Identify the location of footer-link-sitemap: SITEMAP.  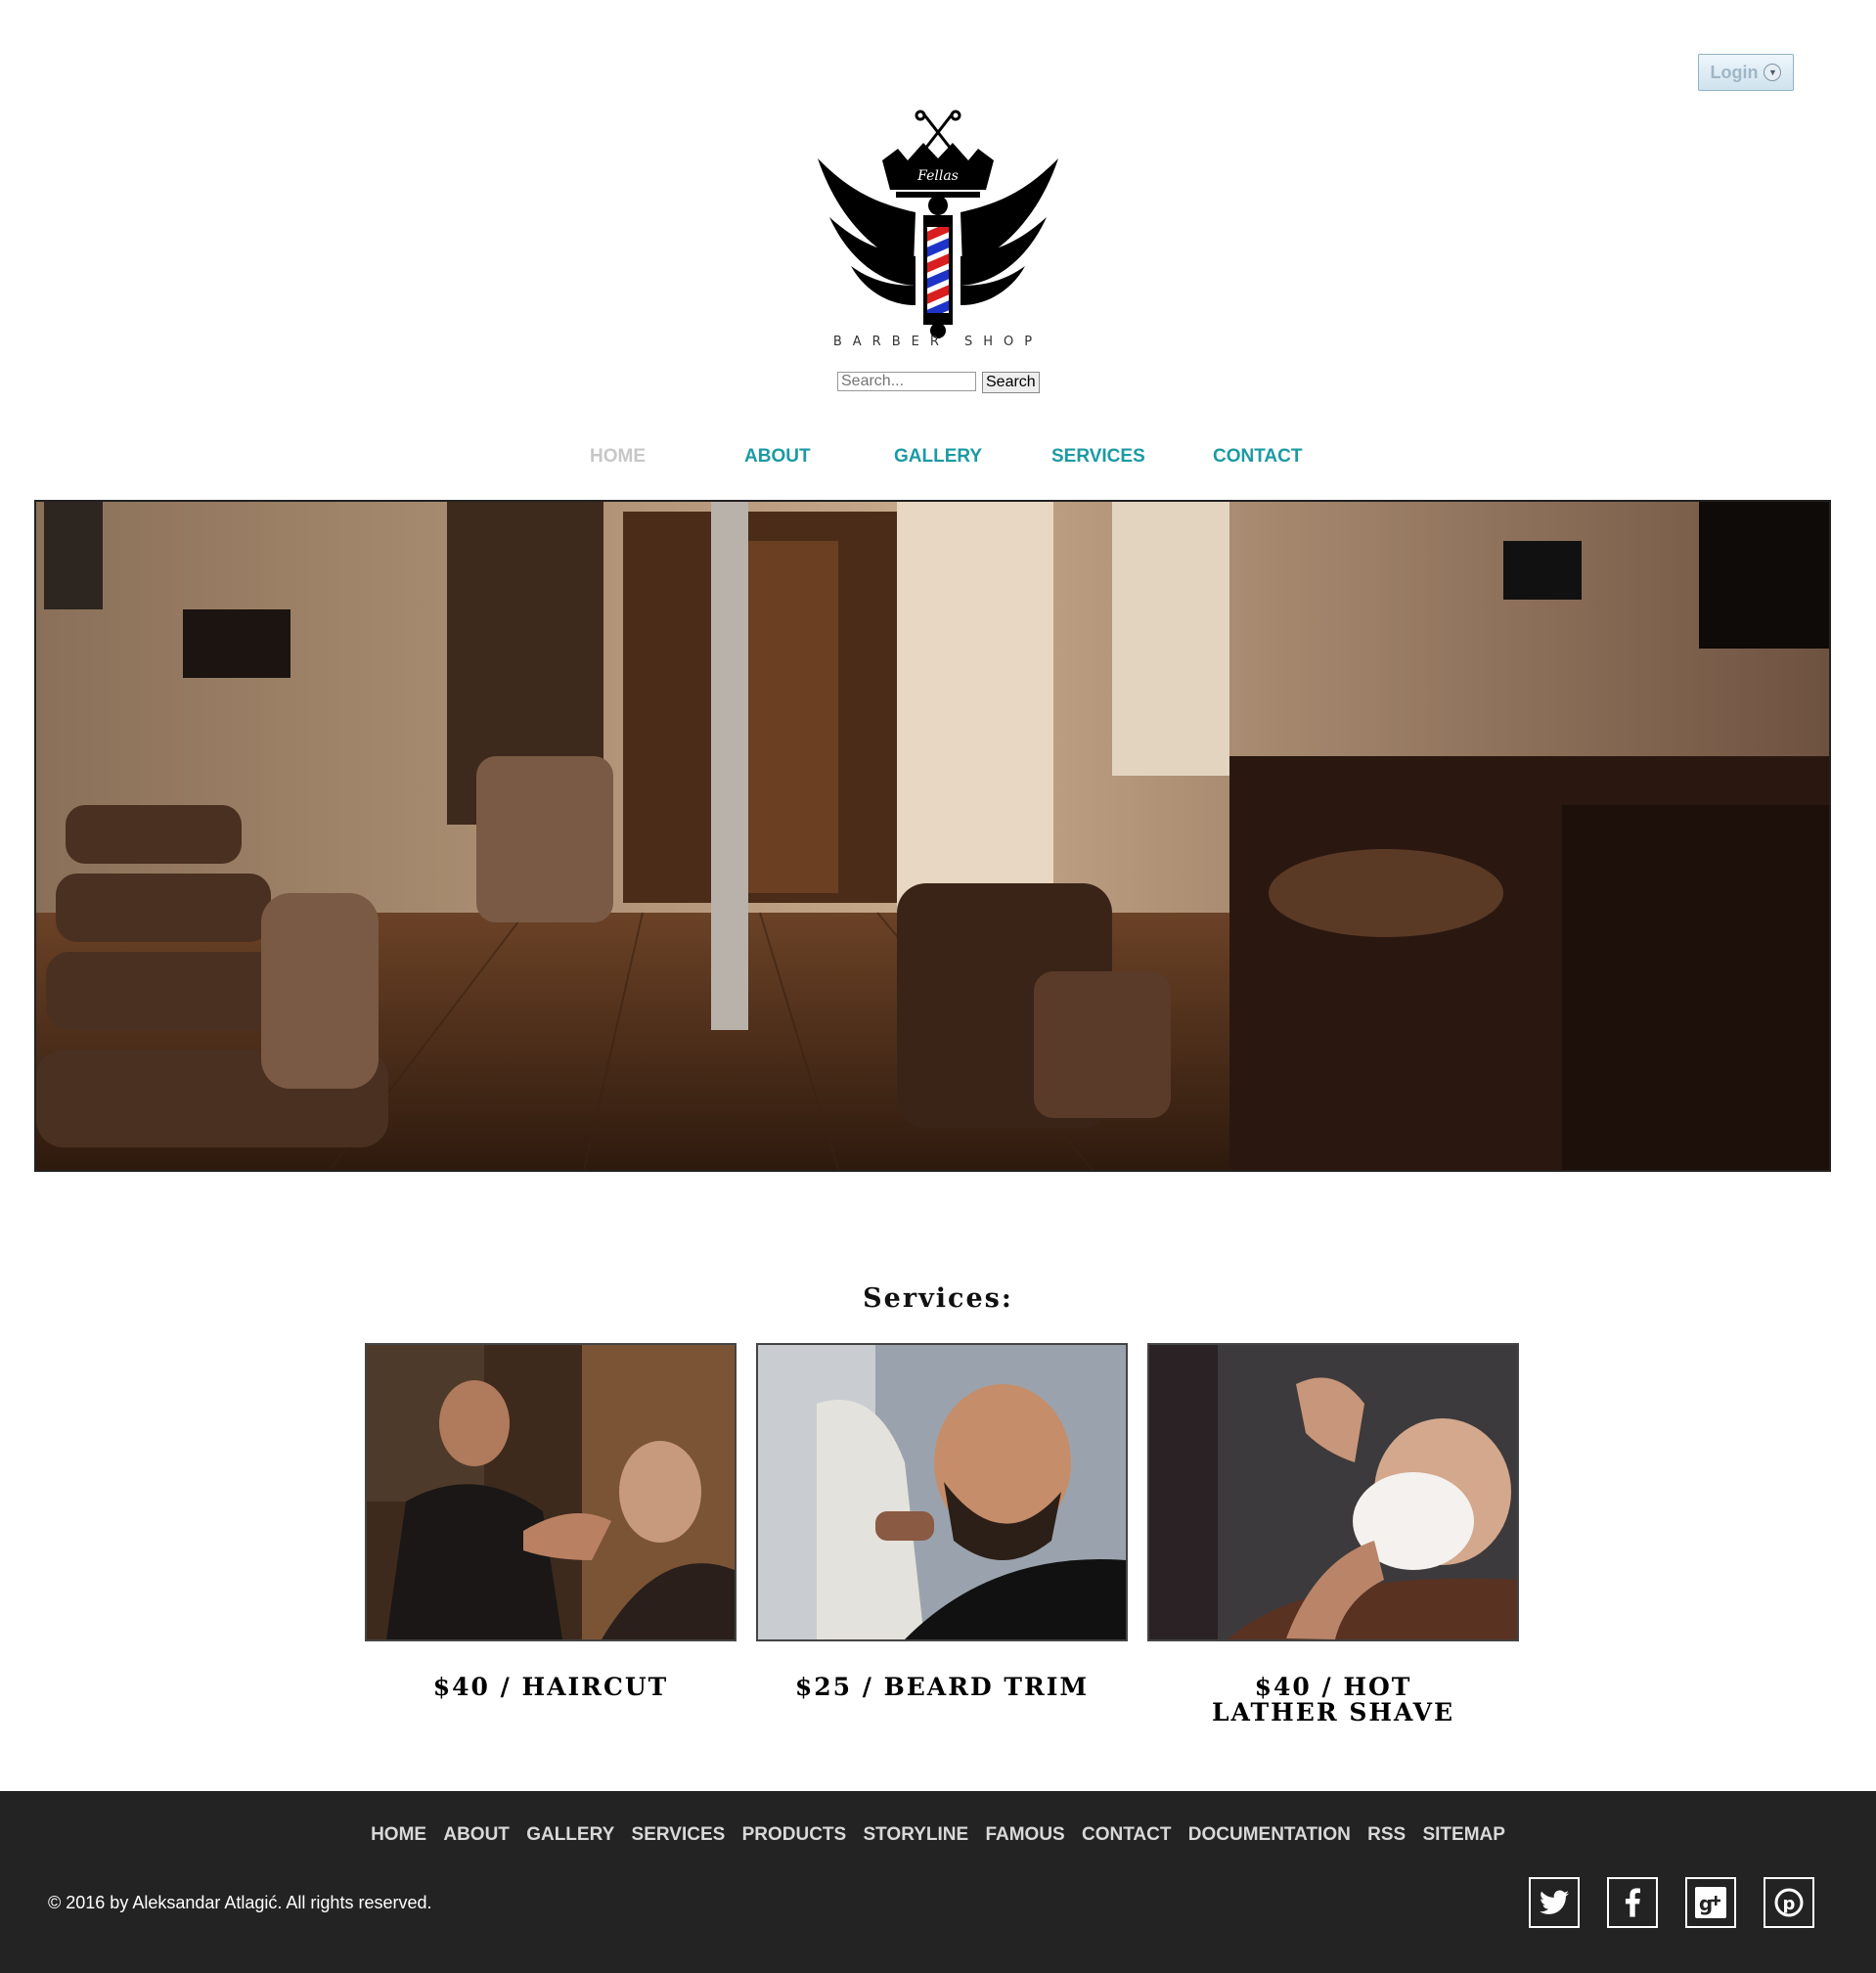
(1463, 1834).